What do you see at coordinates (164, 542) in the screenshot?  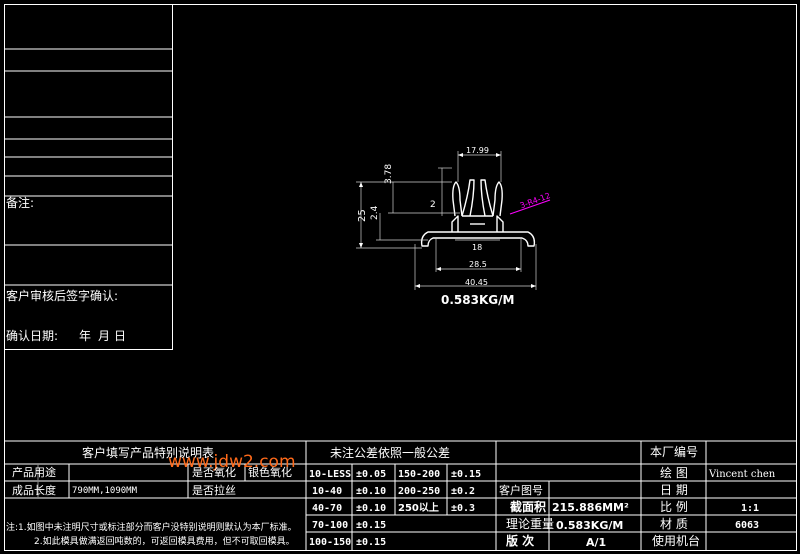 I see `note-line-2: 2.如此模具做满返回吨数的，可返回模具费用，但不可取回模具。` at bounding box center [164, 542].